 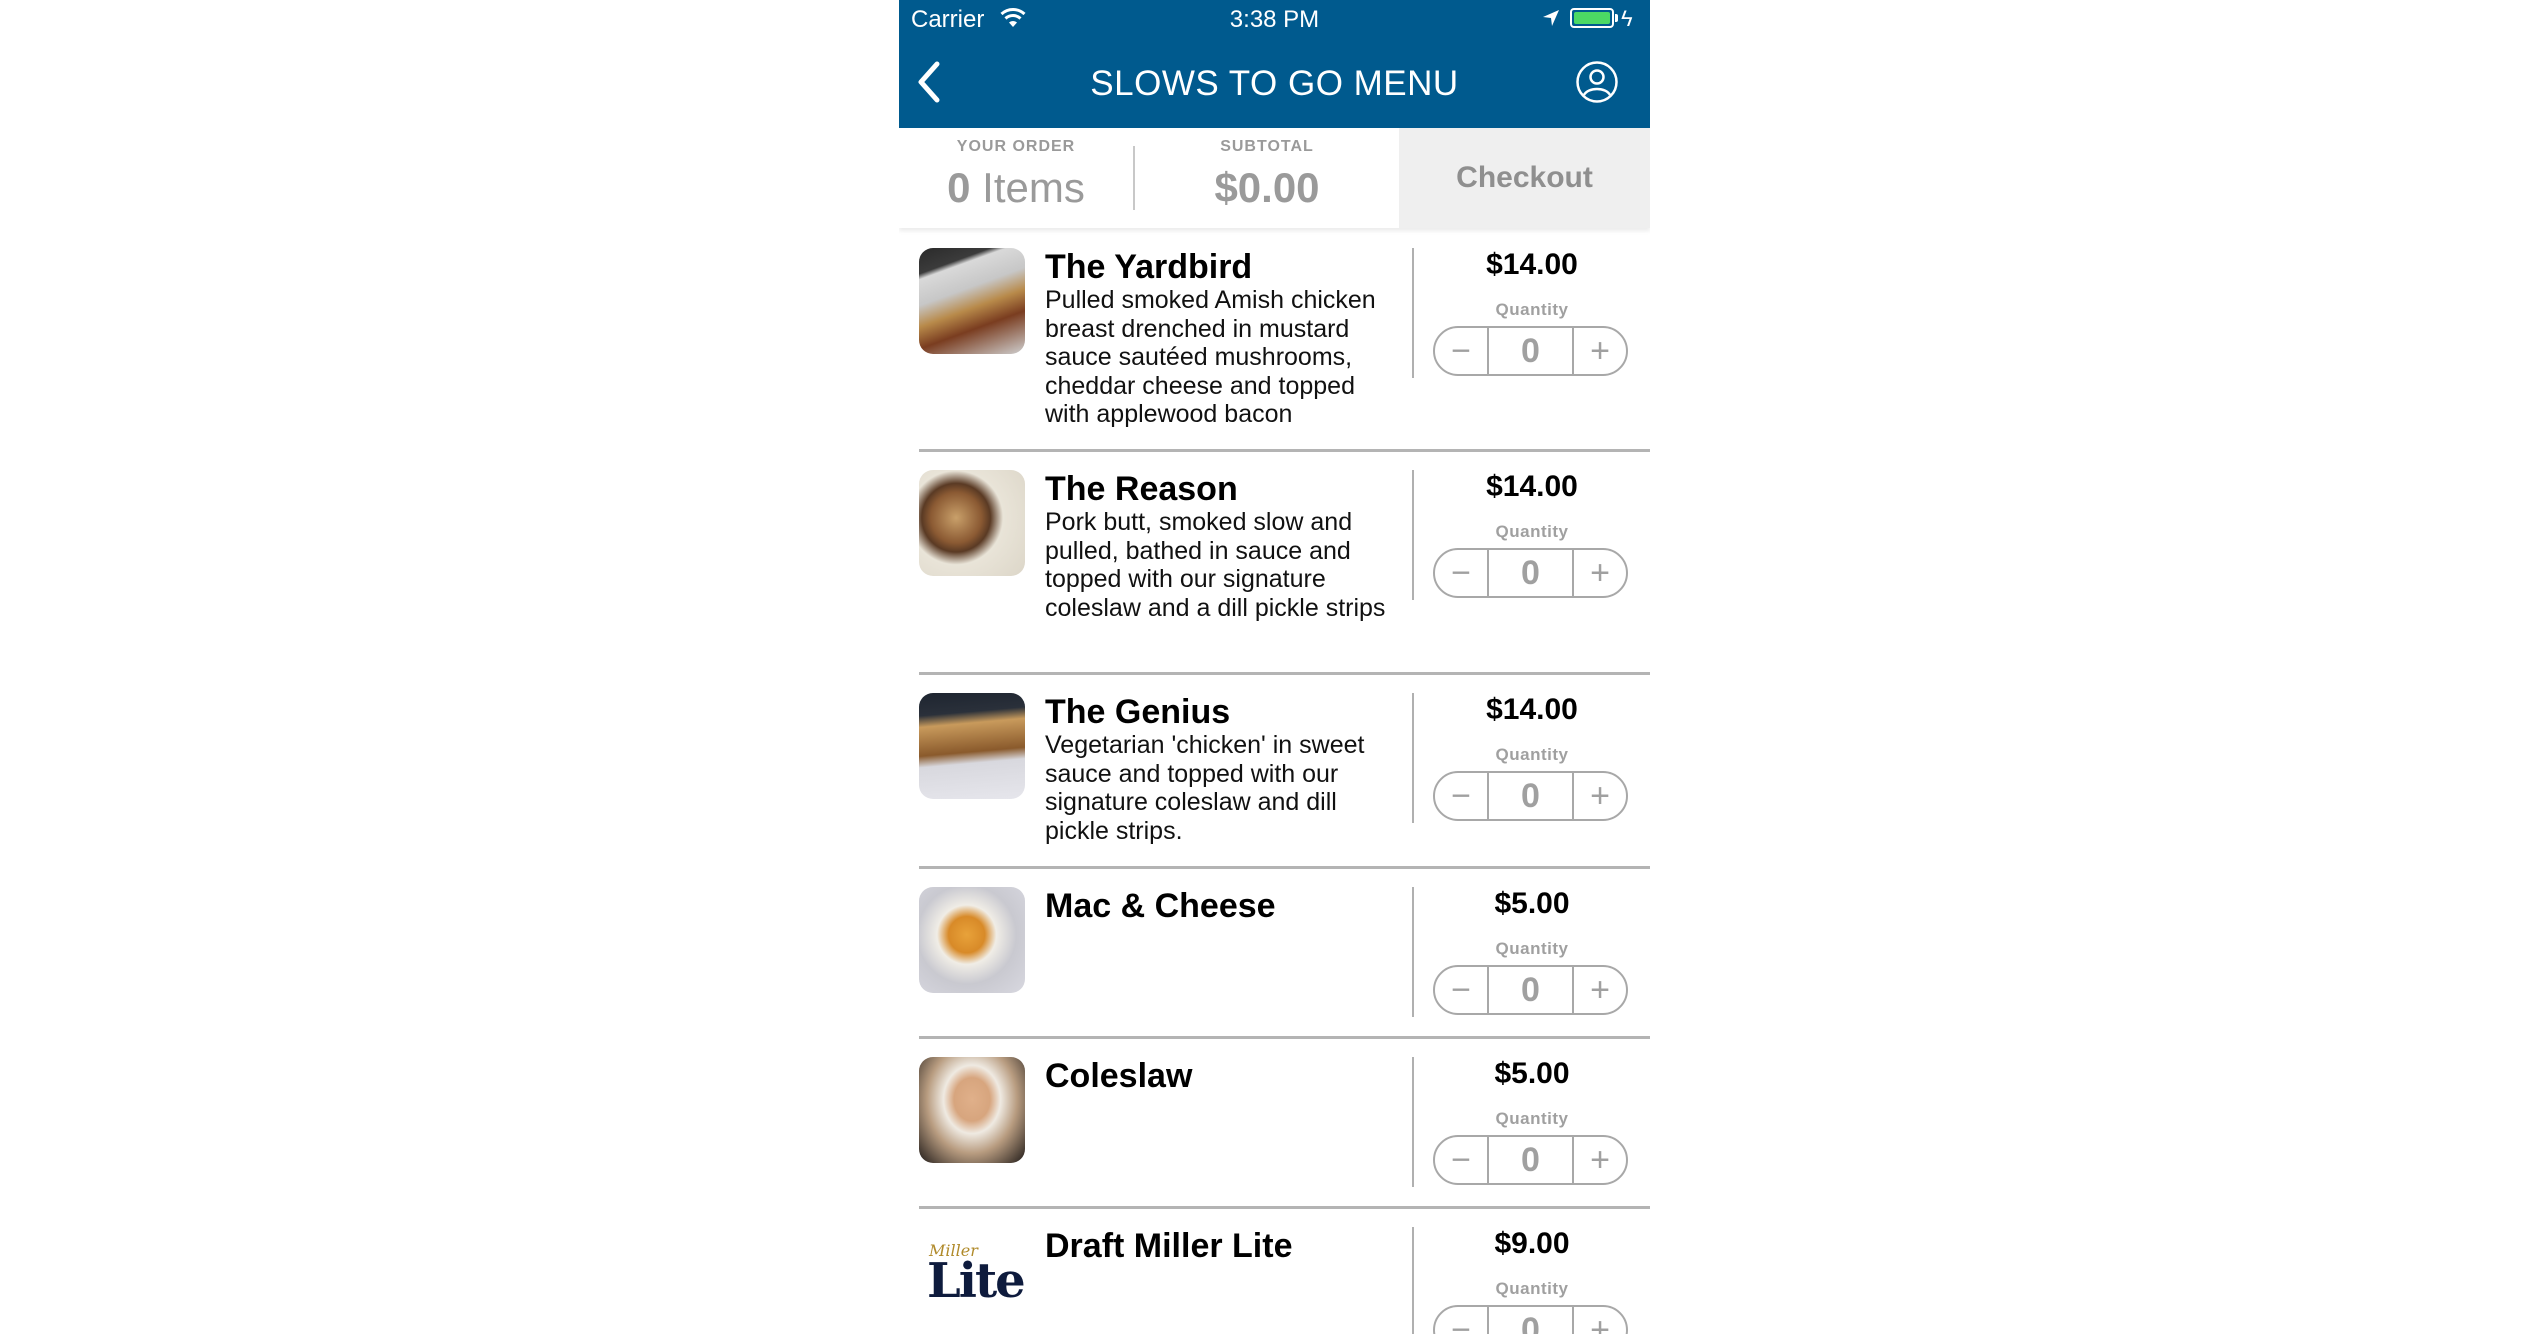 What do you see at coordinates (959, 187) in the screenshot?
I see `items-count-number: 0` at bounding box center [959, 187].